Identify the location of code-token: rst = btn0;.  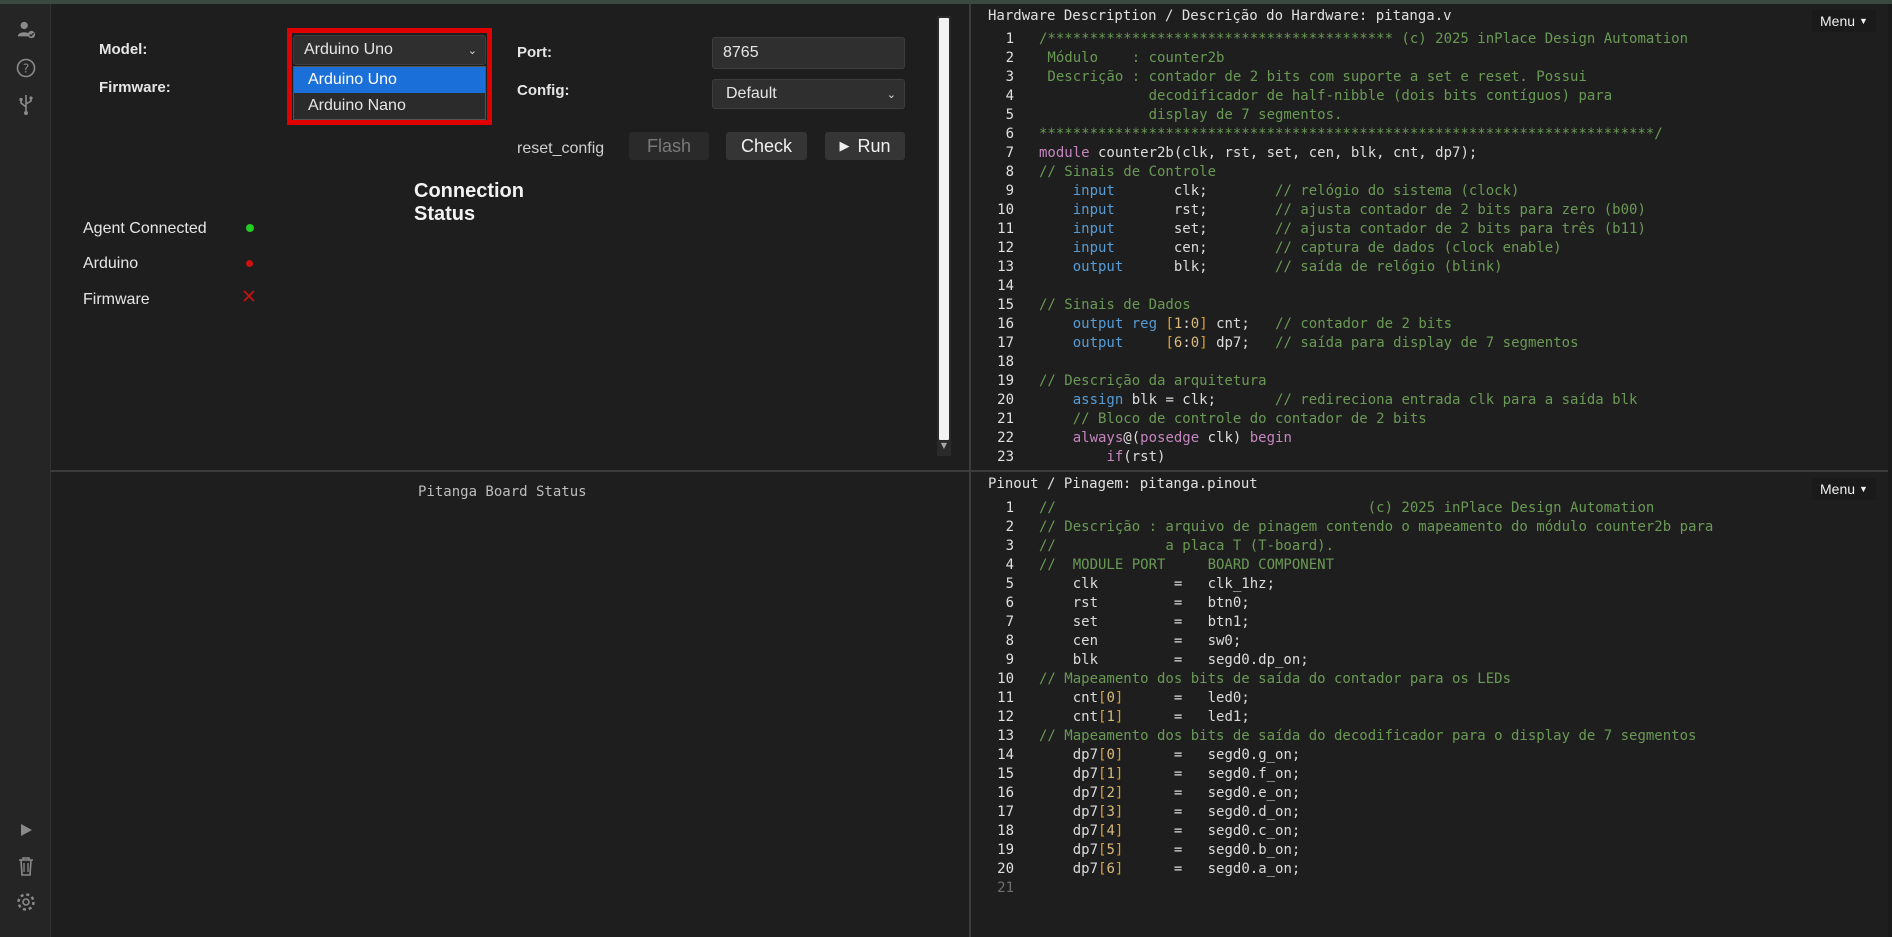
(1144, 603).